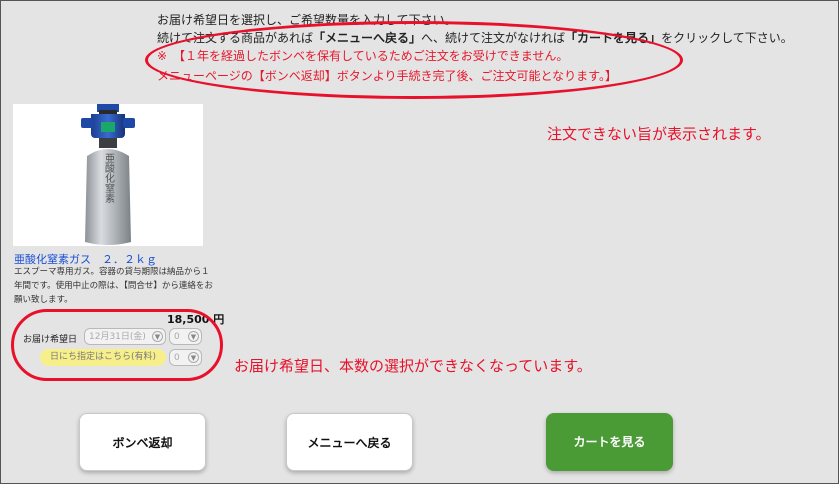 Image resolution: width=839 pixels, height=484 pixels. Describe the element at coordinates (117, 345) in the screenshot. I see `order-controls-highlight-ellipse` at that location.